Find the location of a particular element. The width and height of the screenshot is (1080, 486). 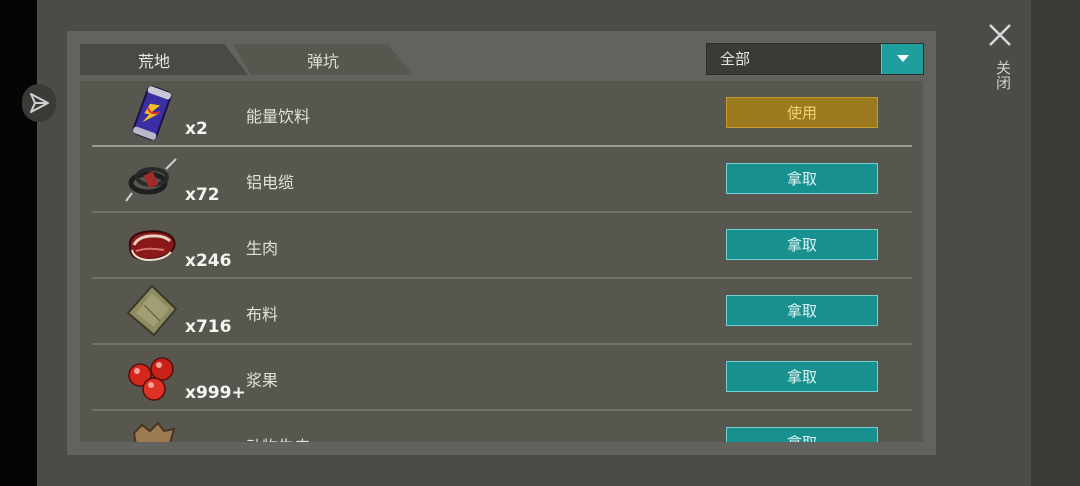

tab-crater: 弹坑 is located at coordinates (323, 59).